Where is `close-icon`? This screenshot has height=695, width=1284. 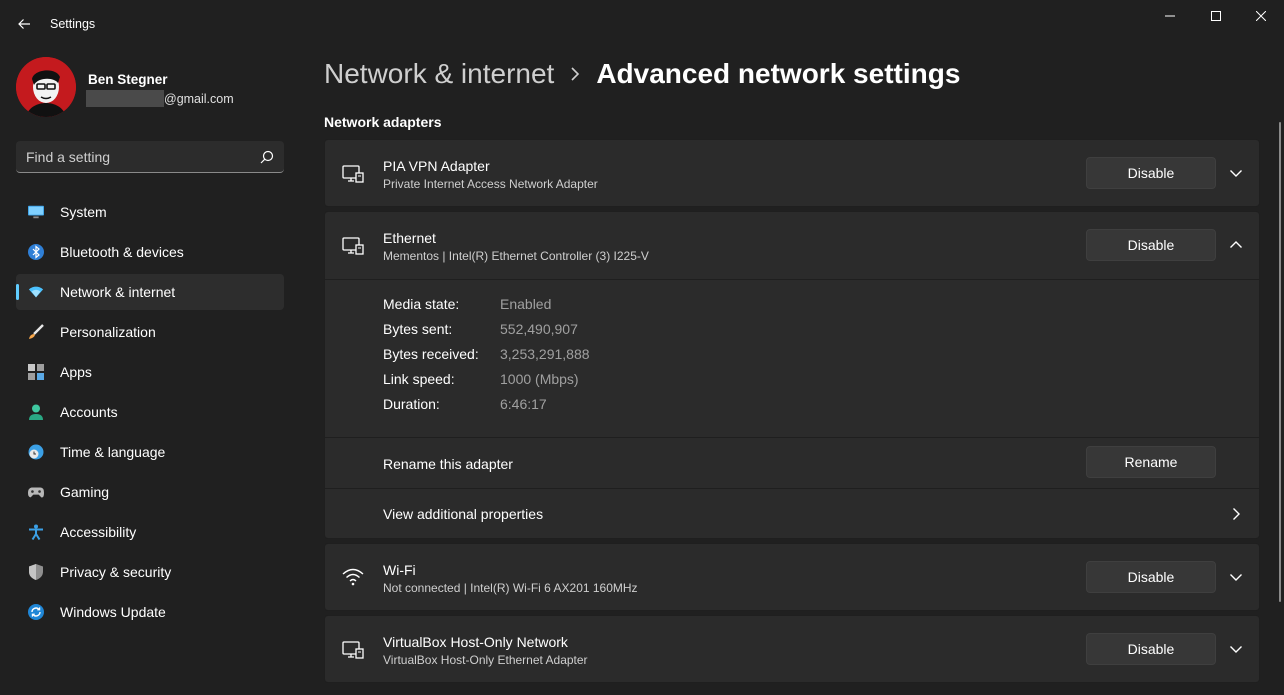
close-icon is located at coordinates (1261, 16).